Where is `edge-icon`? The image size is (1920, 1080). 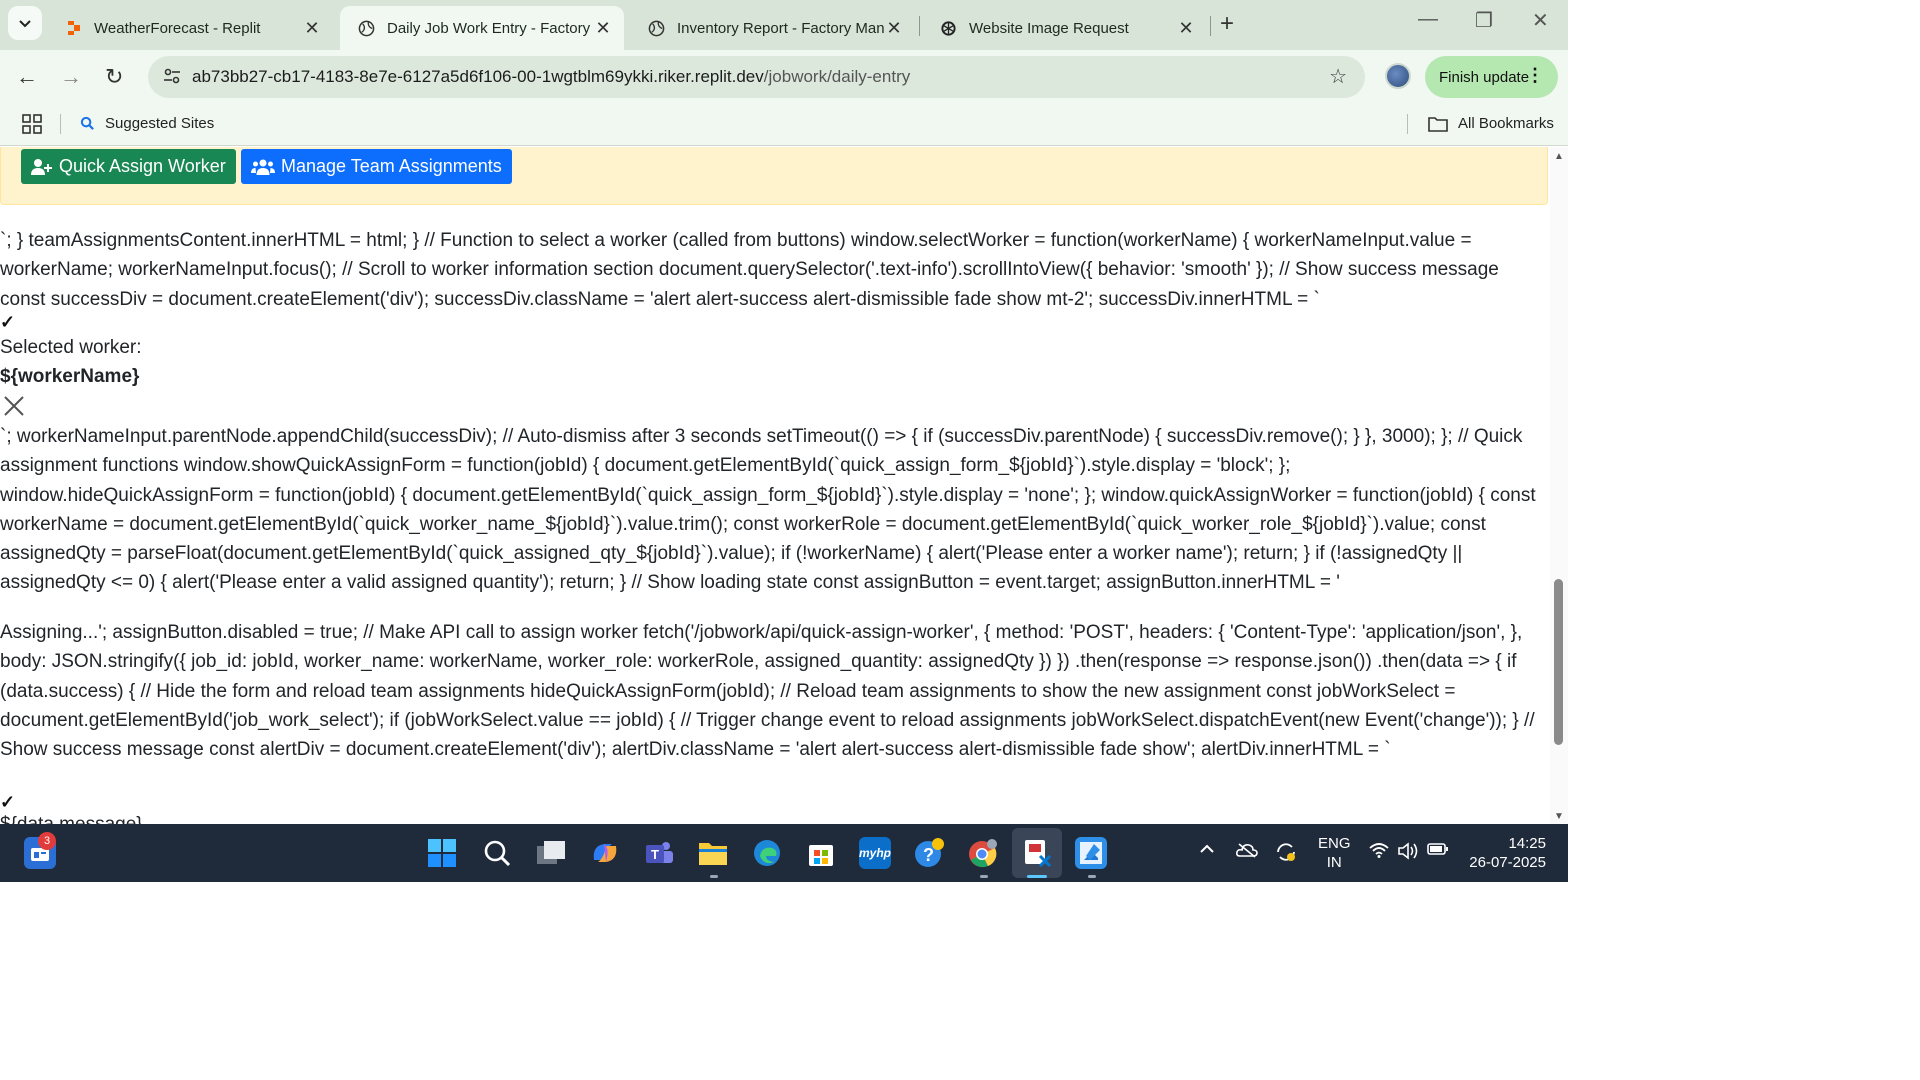
edge-icon is located at coordinates (767, 853).